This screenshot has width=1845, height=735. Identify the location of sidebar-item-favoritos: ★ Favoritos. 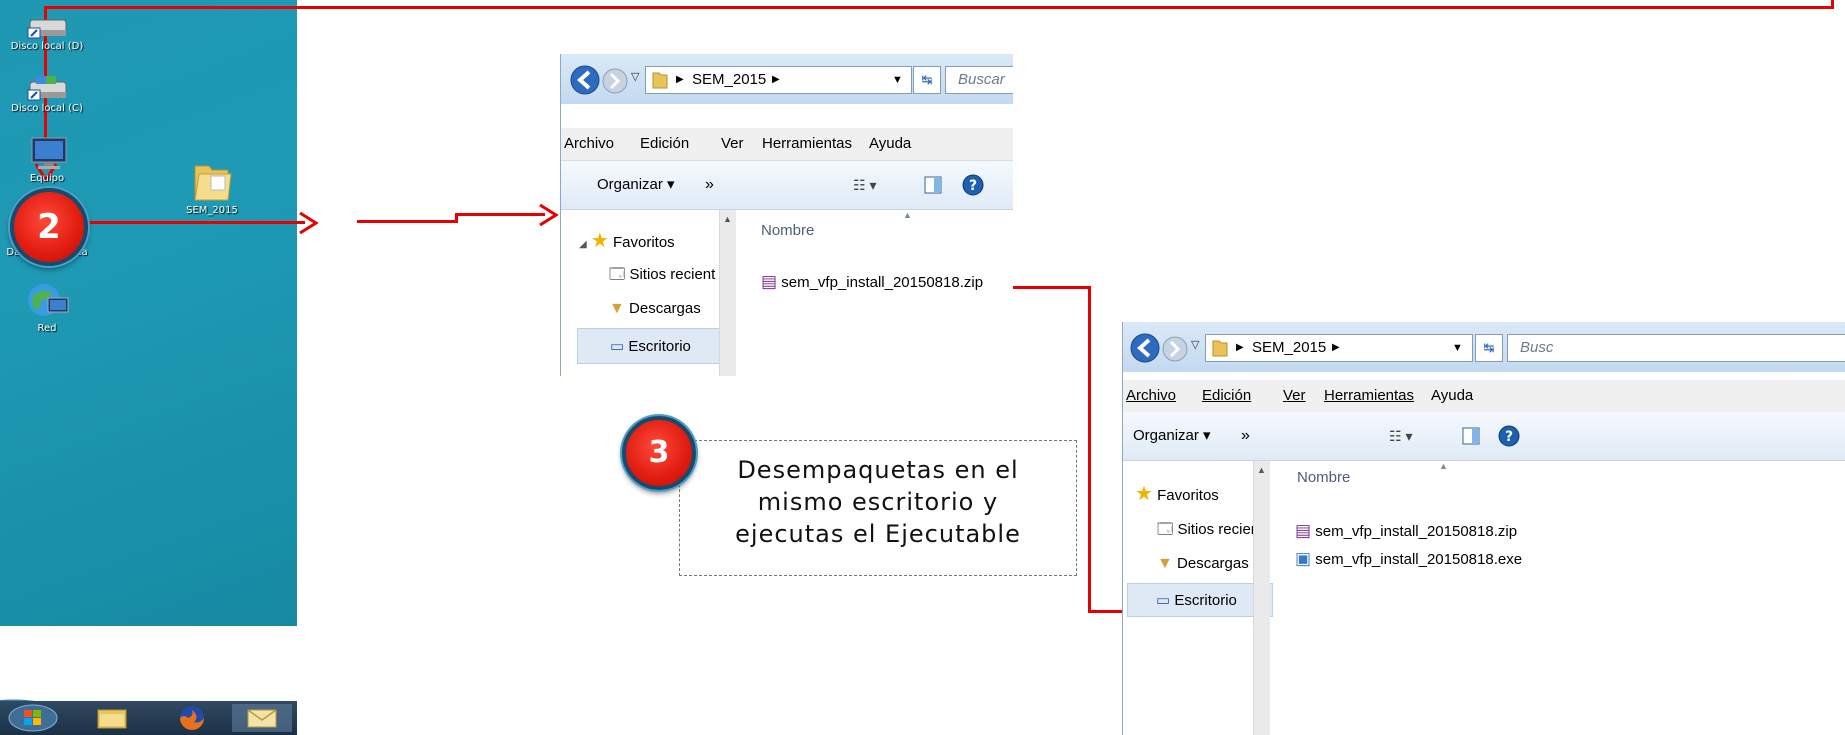
(1177, 493).